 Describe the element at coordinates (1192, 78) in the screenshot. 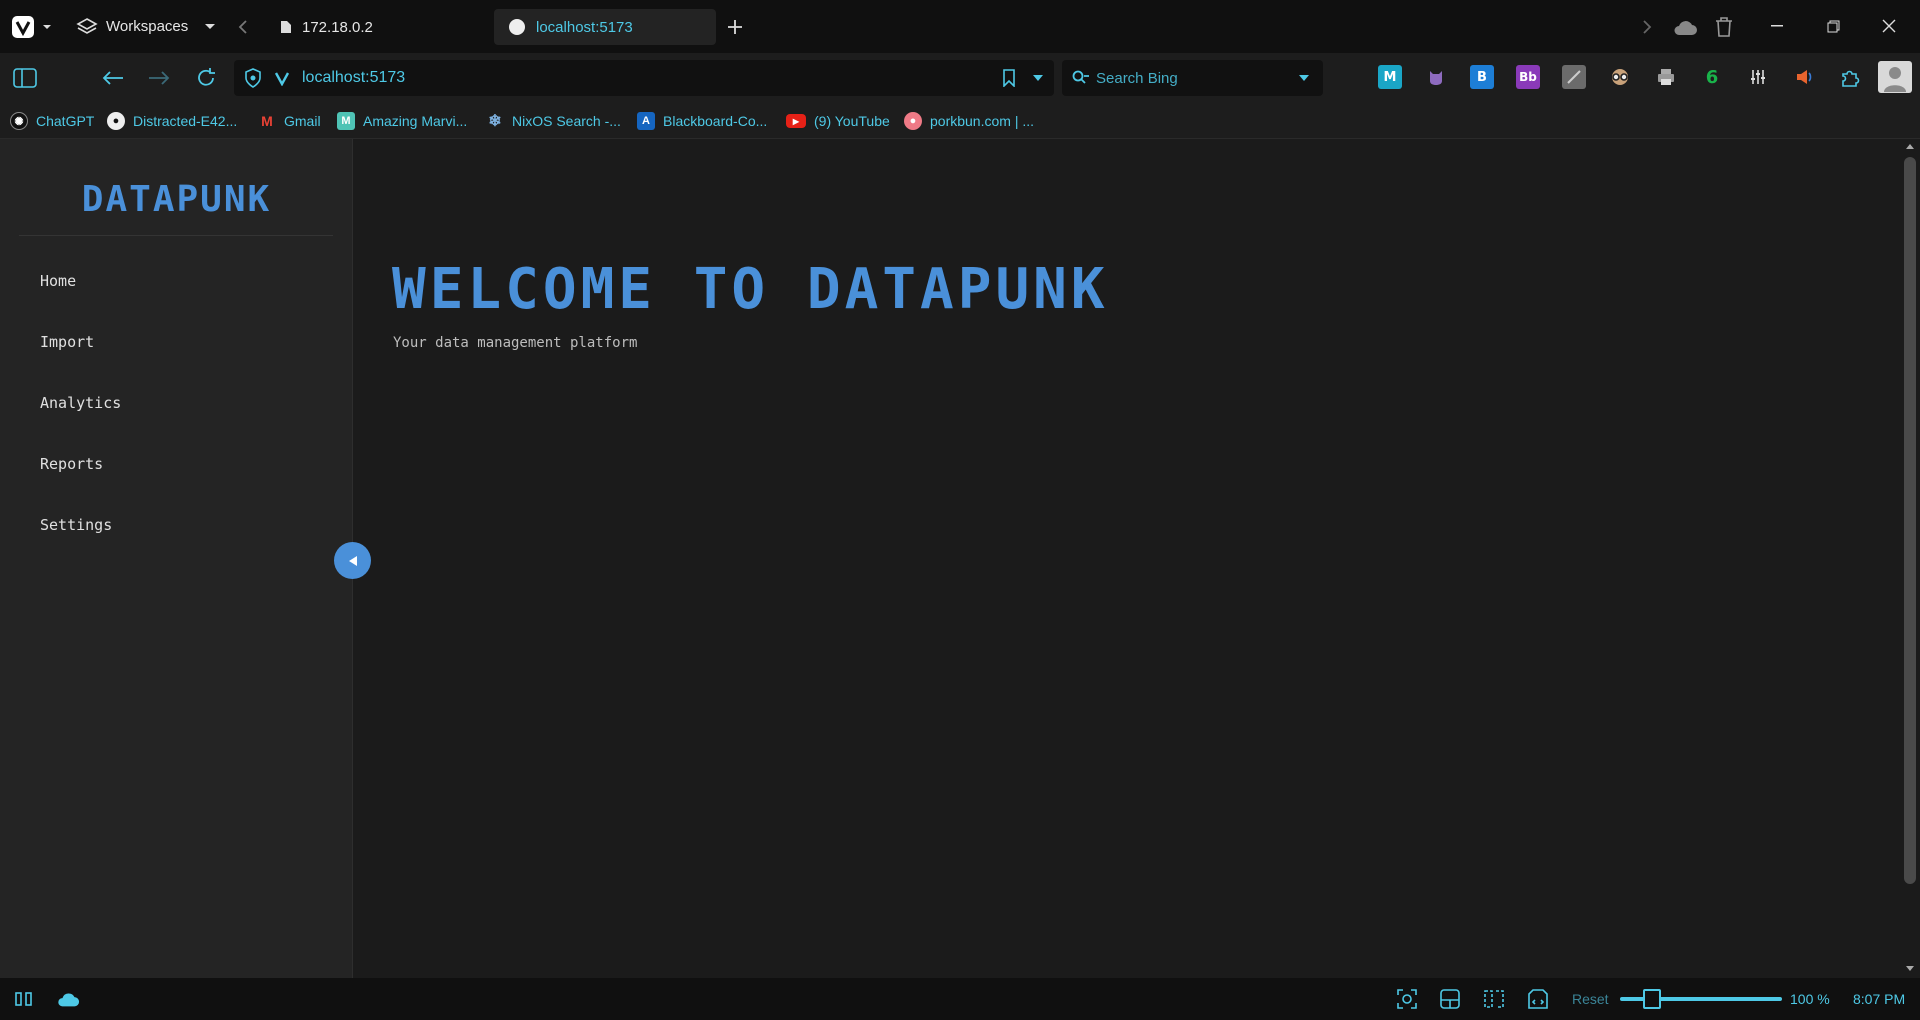

I see `search-field: Search Bing` at that location.